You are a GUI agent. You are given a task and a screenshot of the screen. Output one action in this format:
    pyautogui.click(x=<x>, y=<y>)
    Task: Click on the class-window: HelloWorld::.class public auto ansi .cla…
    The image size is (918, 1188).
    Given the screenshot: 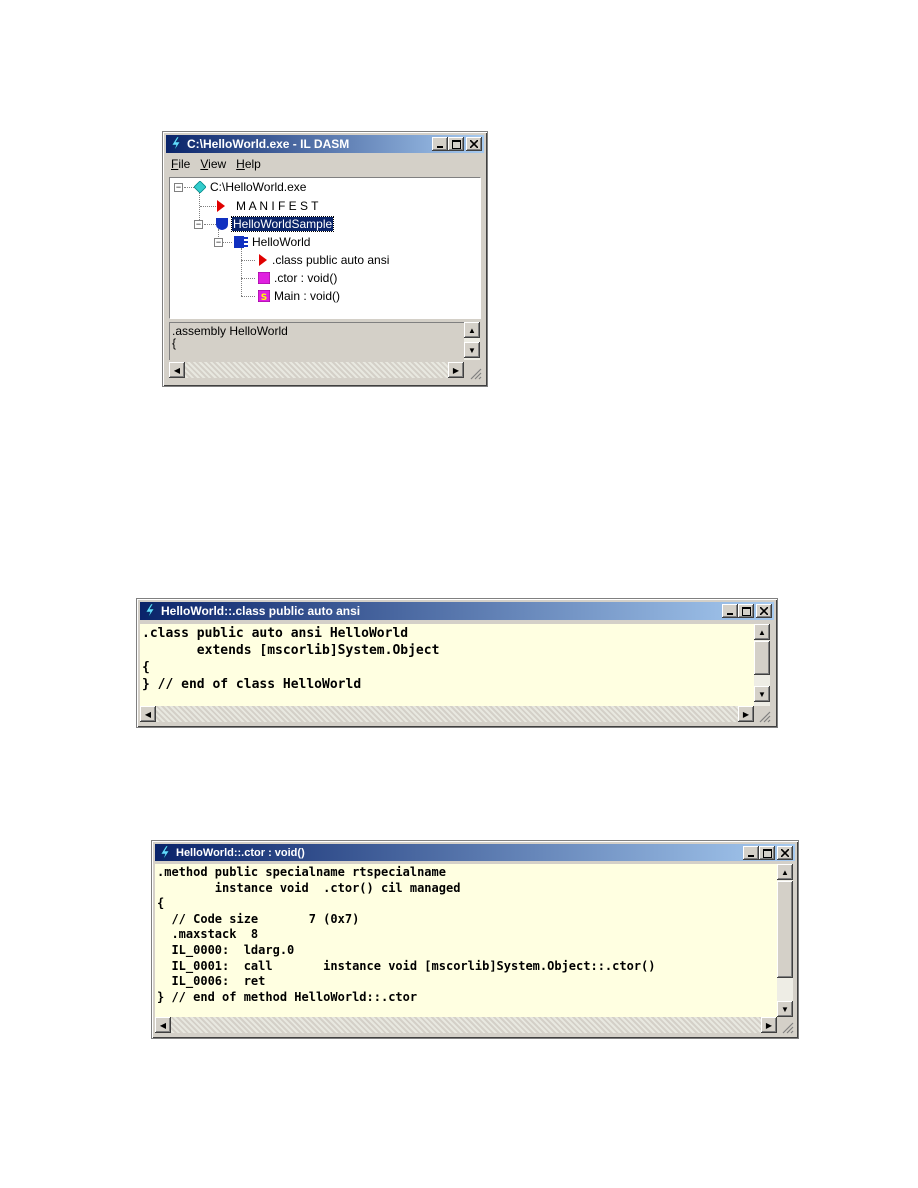 What is the action you would take?
    pyautogui.click(x=457, y=663)
    